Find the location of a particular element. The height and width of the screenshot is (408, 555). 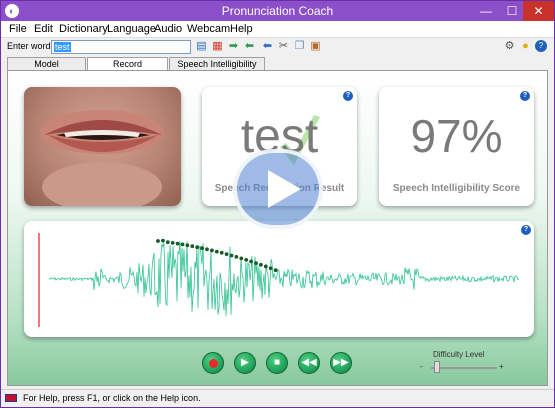

rewind-button: ◀◀ is located at coordinates (309, 363).